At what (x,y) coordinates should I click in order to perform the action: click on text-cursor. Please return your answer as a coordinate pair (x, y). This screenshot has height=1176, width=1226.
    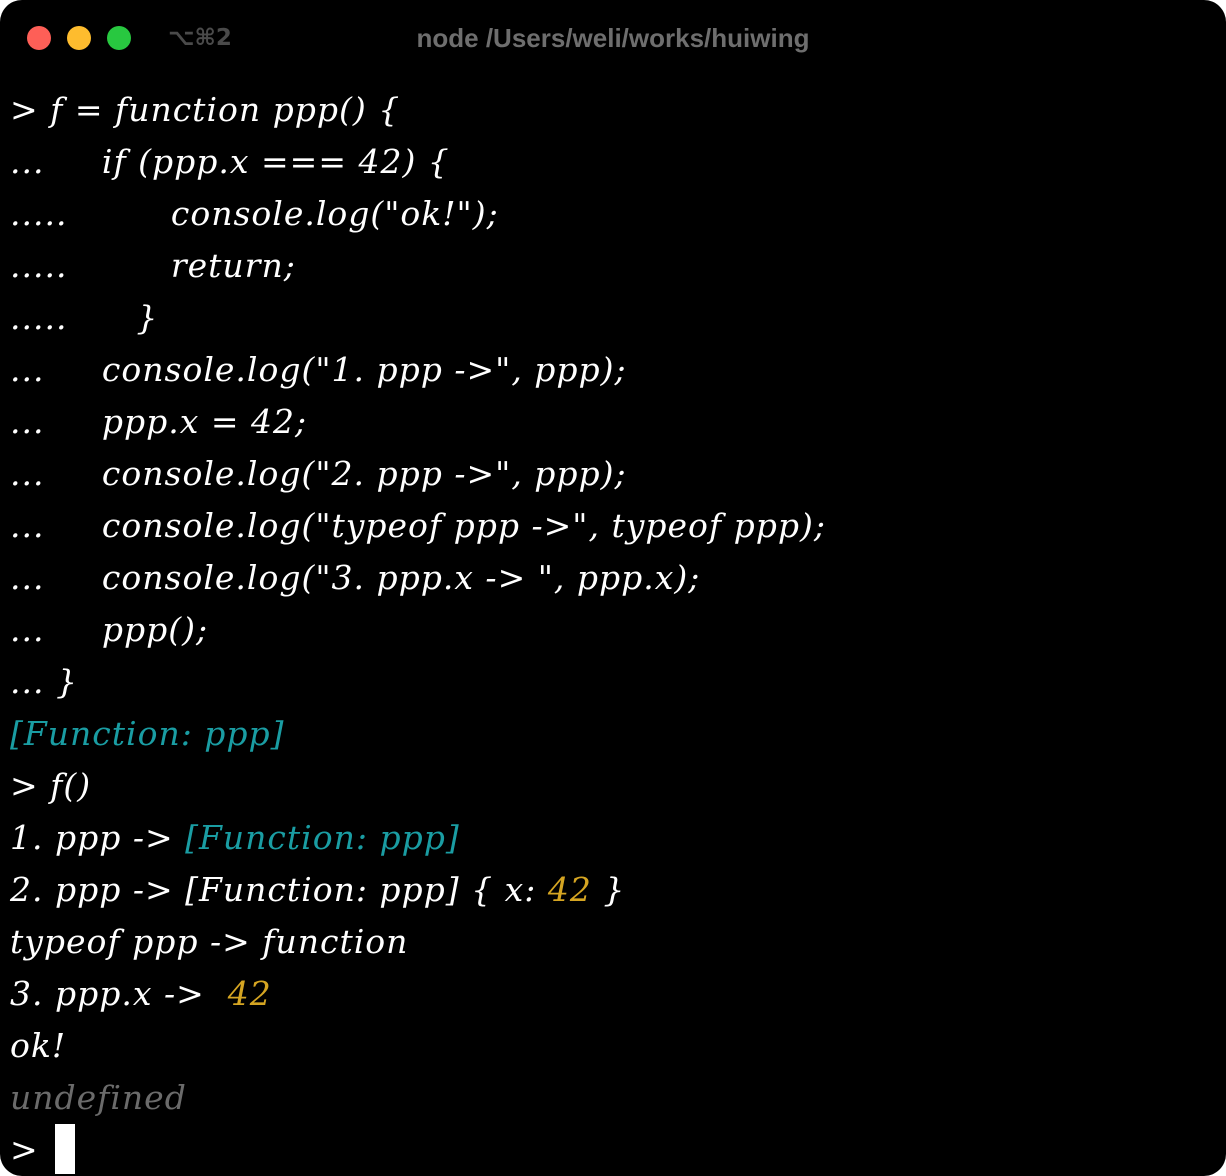
    Looking at the image, I should click on (64, 1149).